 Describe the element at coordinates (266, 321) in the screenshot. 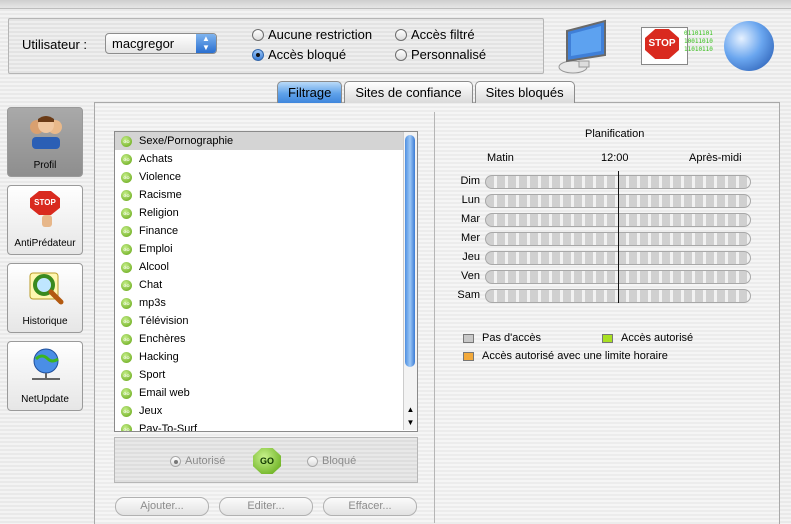

I see `list-item: GO Télévision` at that location.